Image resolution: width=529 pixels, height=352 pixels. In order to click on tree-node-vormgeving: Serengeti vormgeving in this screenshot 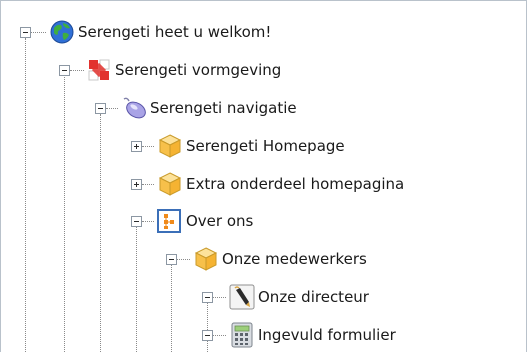, I will do `click(165, 70)`.